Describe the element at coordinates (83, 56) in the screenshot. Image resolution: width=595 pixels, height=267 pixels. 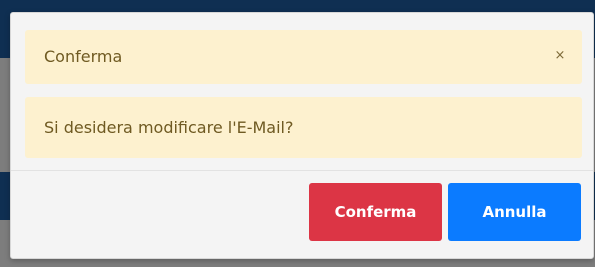
I see `dialog-title: Conferma` at that location.